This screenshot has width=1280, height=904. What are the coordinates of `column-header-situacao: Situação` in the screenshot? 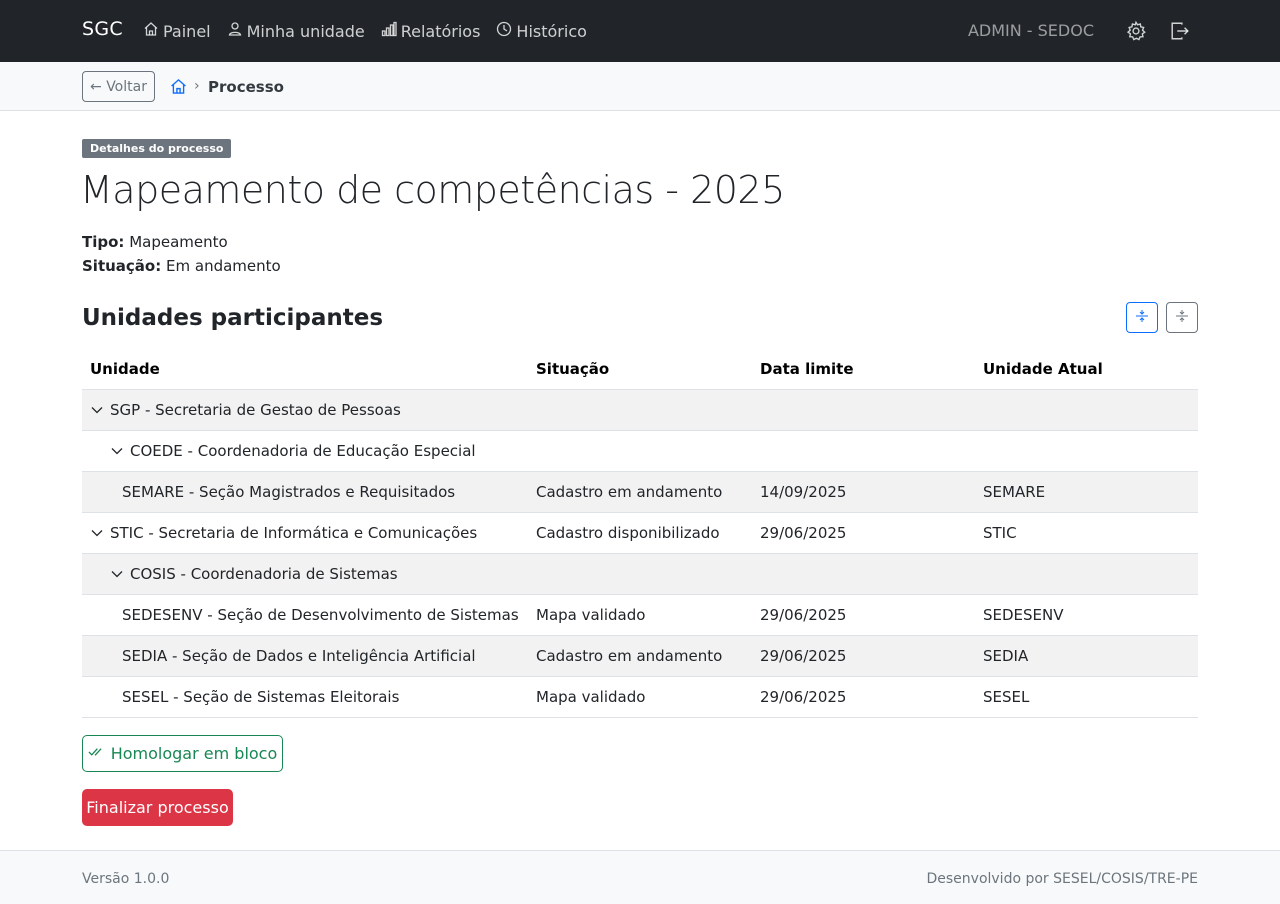 It's located at (572, 368).